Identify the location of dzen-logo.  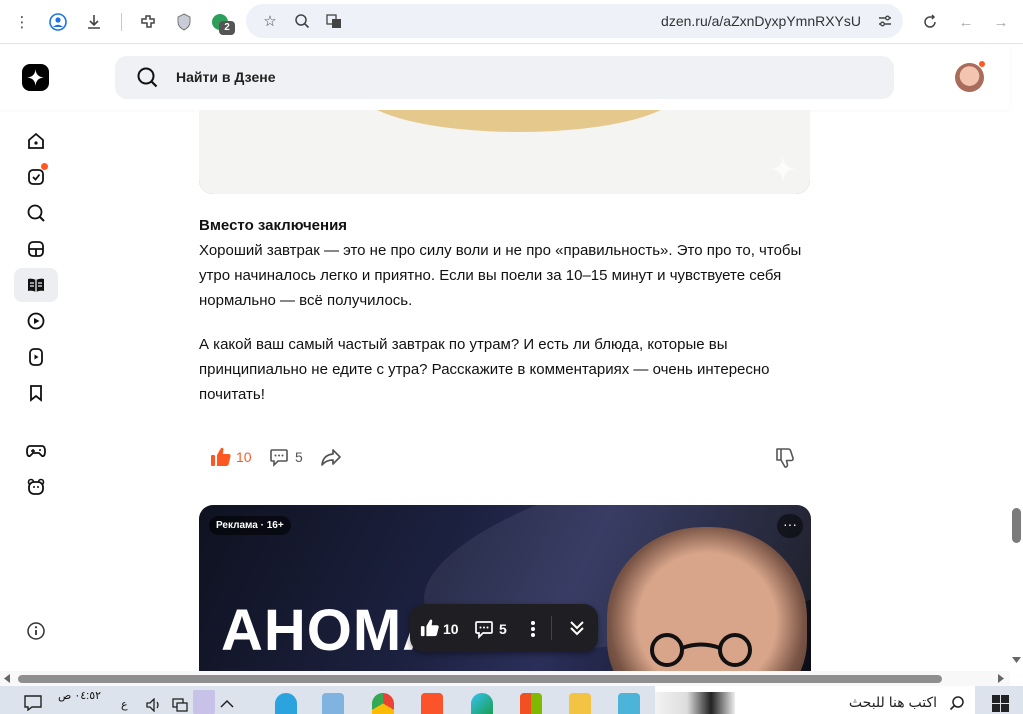
(35, 77).